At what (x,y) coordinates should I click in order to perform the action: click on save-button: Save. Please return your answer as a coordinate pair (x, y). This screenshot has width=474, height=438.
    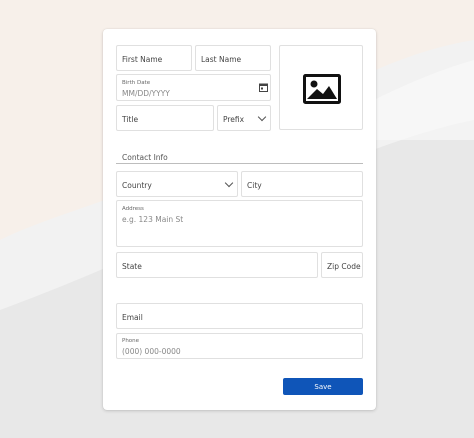
    Looking at the image, I should click on (323, 386).